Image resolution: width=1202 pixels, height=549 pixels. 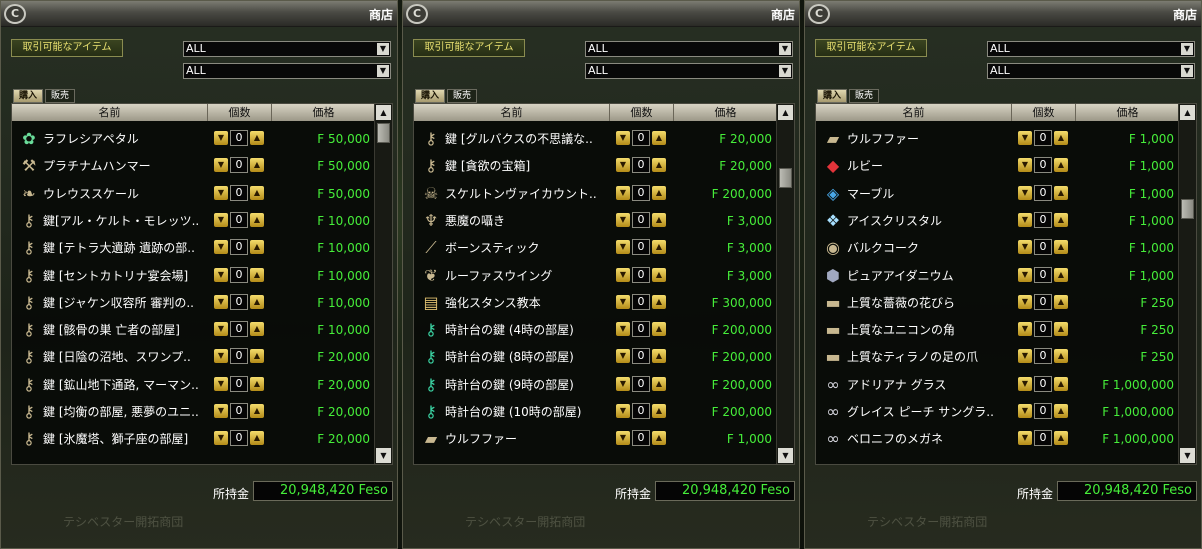 I want to click on item-row: ∞ アドリアナ グラス ▼ 0 ▲ F 1,000,000, so click(x=997, y=385).